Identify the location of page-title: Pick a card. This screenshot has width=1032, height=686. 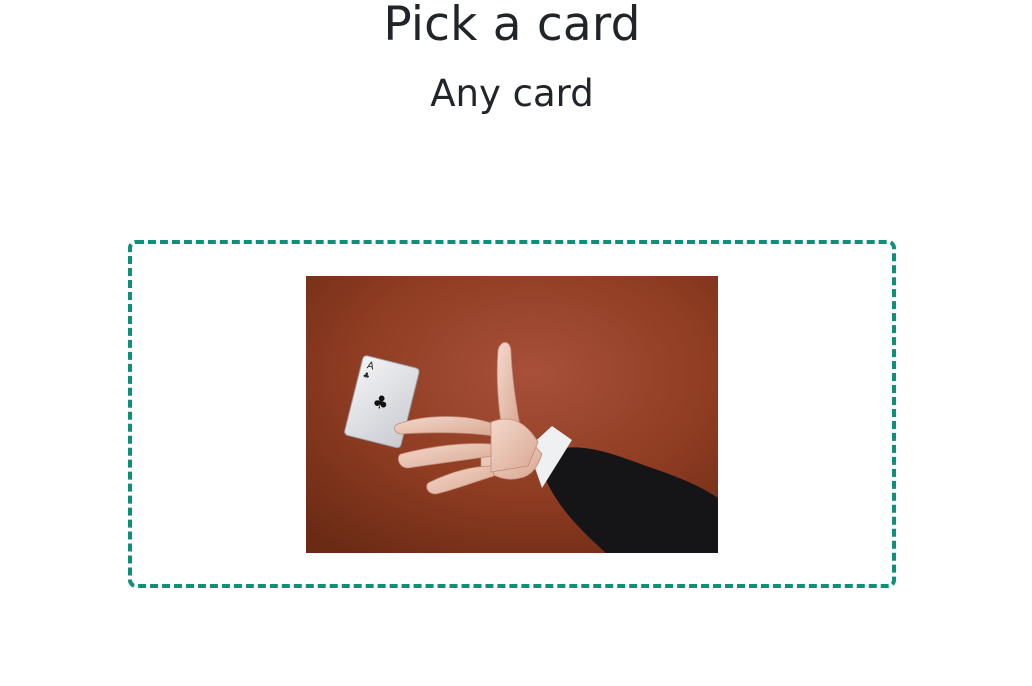
(512, 26).